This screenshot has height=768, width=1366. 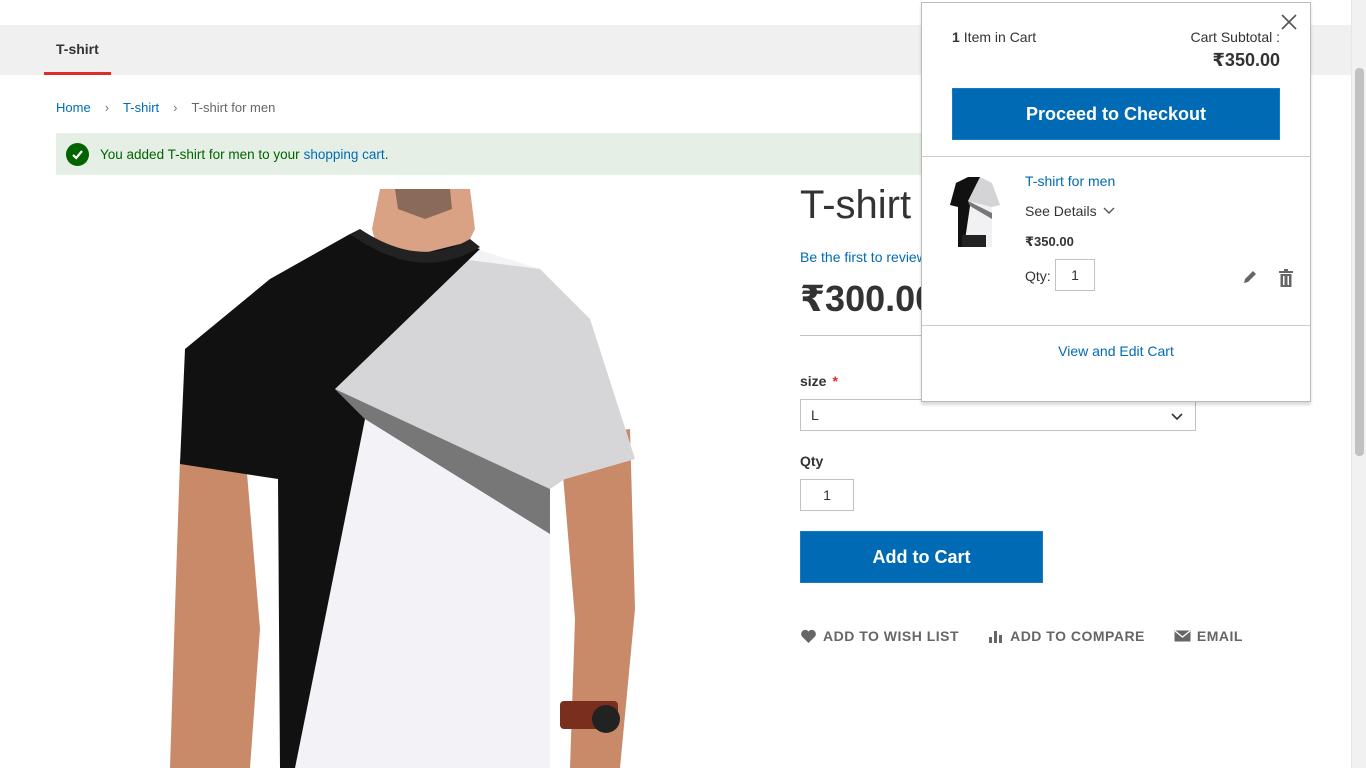 I want to click on product-price: ₹300.00, so click(x=868, y=298).